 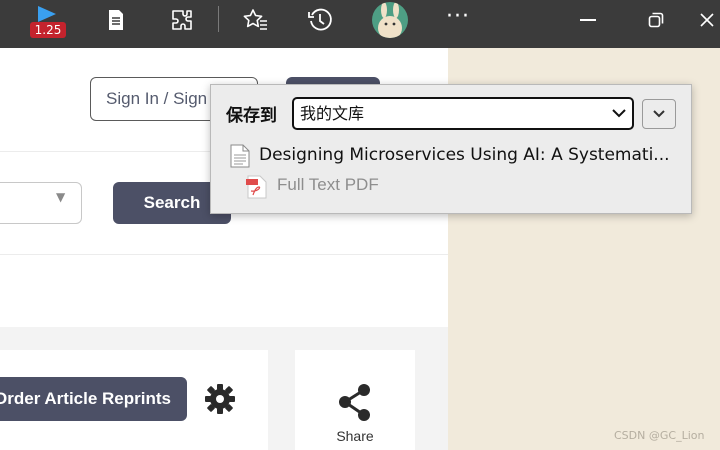 What do you see at coordinates (251, 116) in the screenshot?
I see `save-to-label: 保存到` at bounding box center [251, 116].